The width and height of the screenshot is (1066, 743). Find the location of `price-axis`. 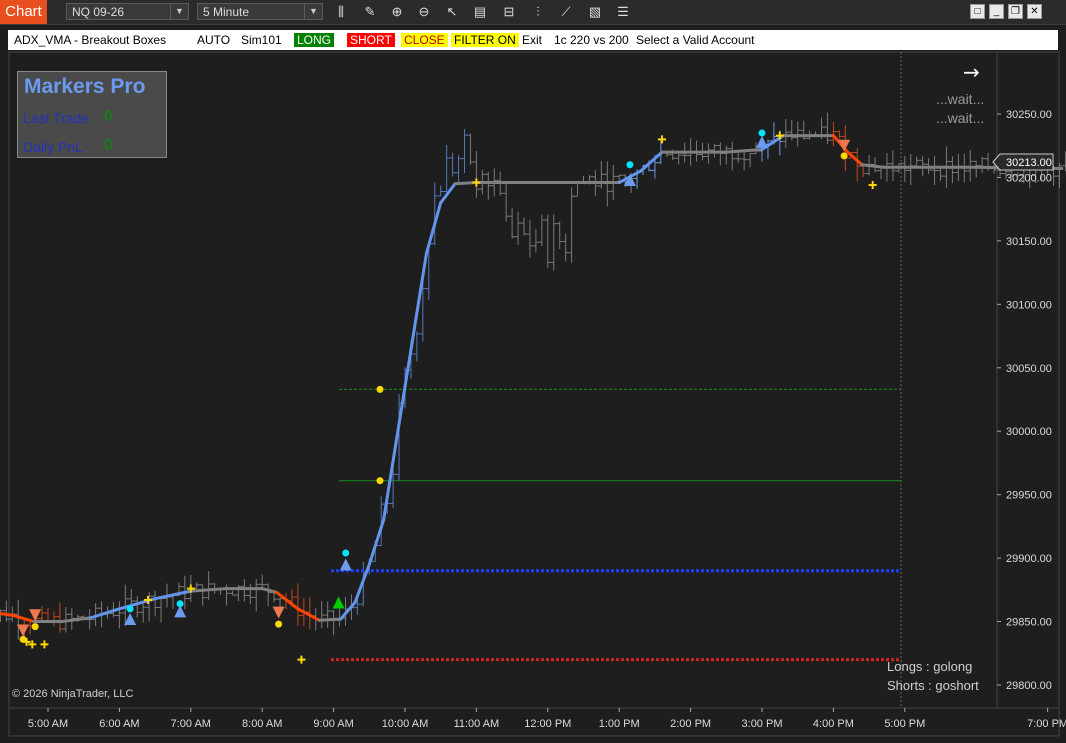

price-axis is located at coordinates (1028, 380).